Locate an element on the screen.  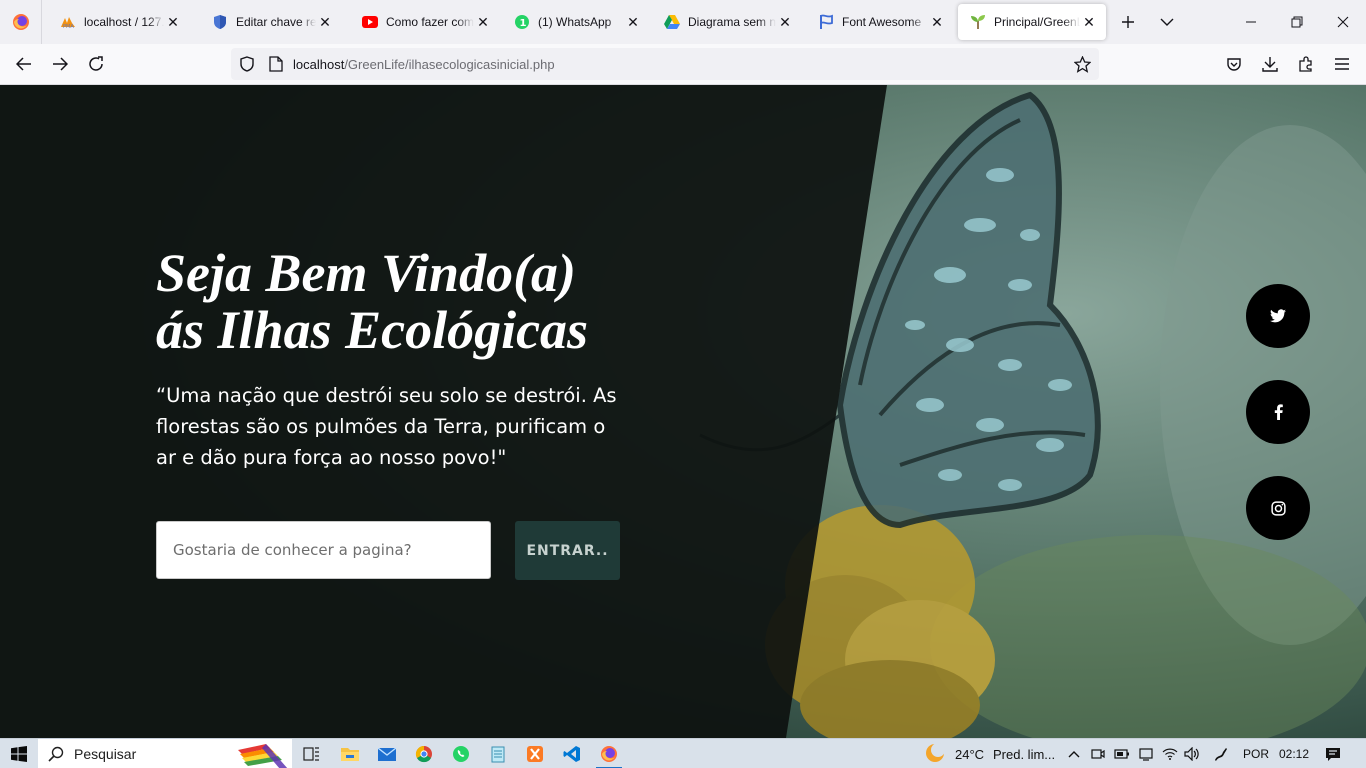
task-view-icon is located at coordinates (311, 754).